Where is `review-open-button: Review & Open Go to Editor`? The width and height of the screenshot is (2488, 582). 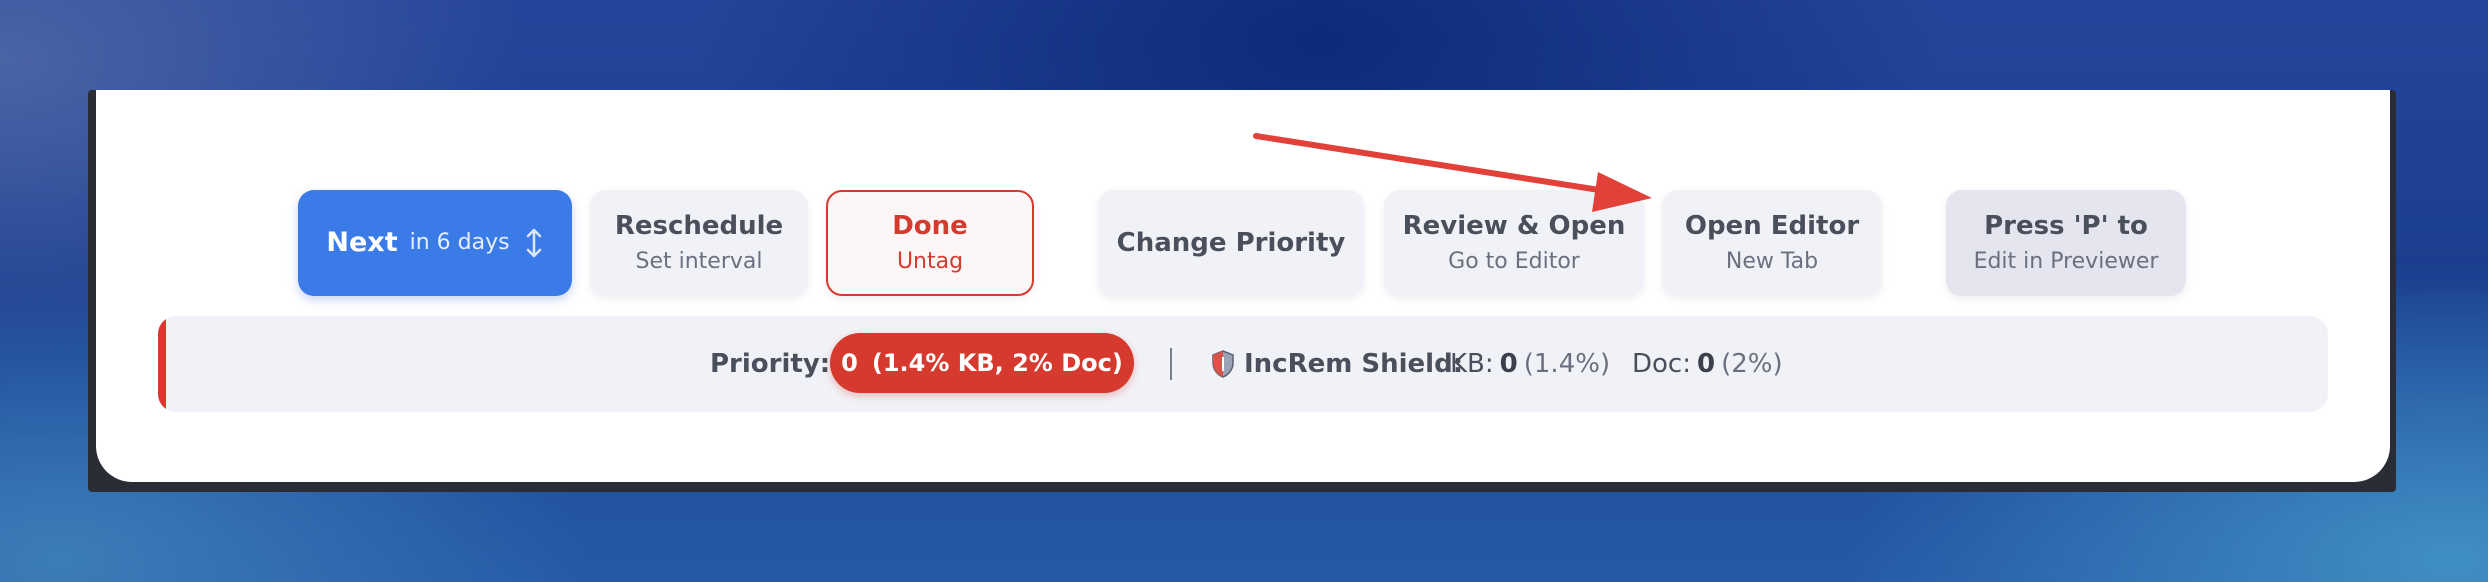 review-open-button: Review & Open Go to Editor is located at coordinates (1514, 243).